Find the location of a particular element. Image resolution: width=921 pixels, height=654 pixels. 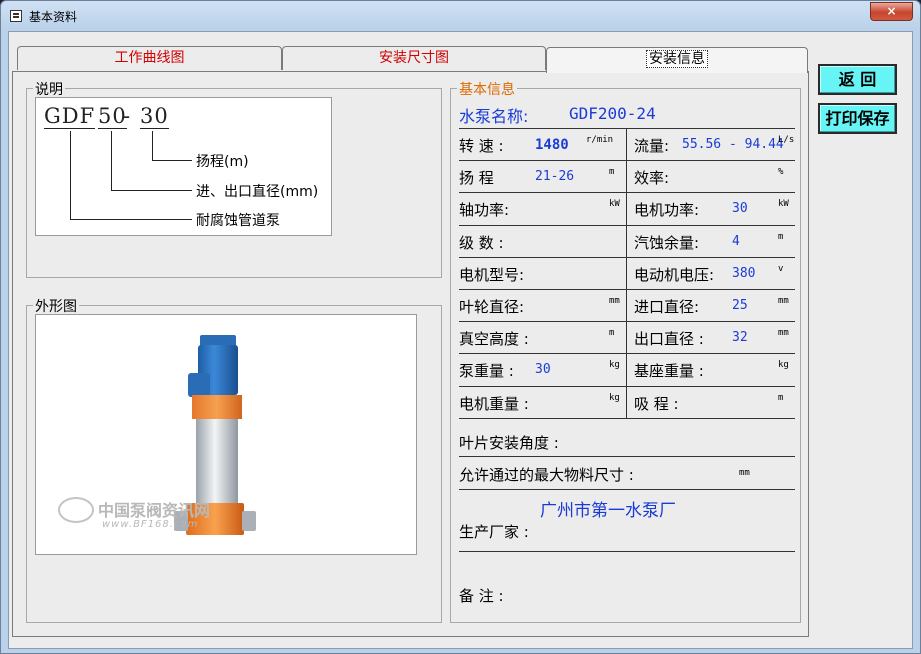

legend-group: 说明 GDF 50 - 30 扬程(m) 进、出口直径(mm) 耐腐蚀管道泵 is located at coordinates (234, 178).